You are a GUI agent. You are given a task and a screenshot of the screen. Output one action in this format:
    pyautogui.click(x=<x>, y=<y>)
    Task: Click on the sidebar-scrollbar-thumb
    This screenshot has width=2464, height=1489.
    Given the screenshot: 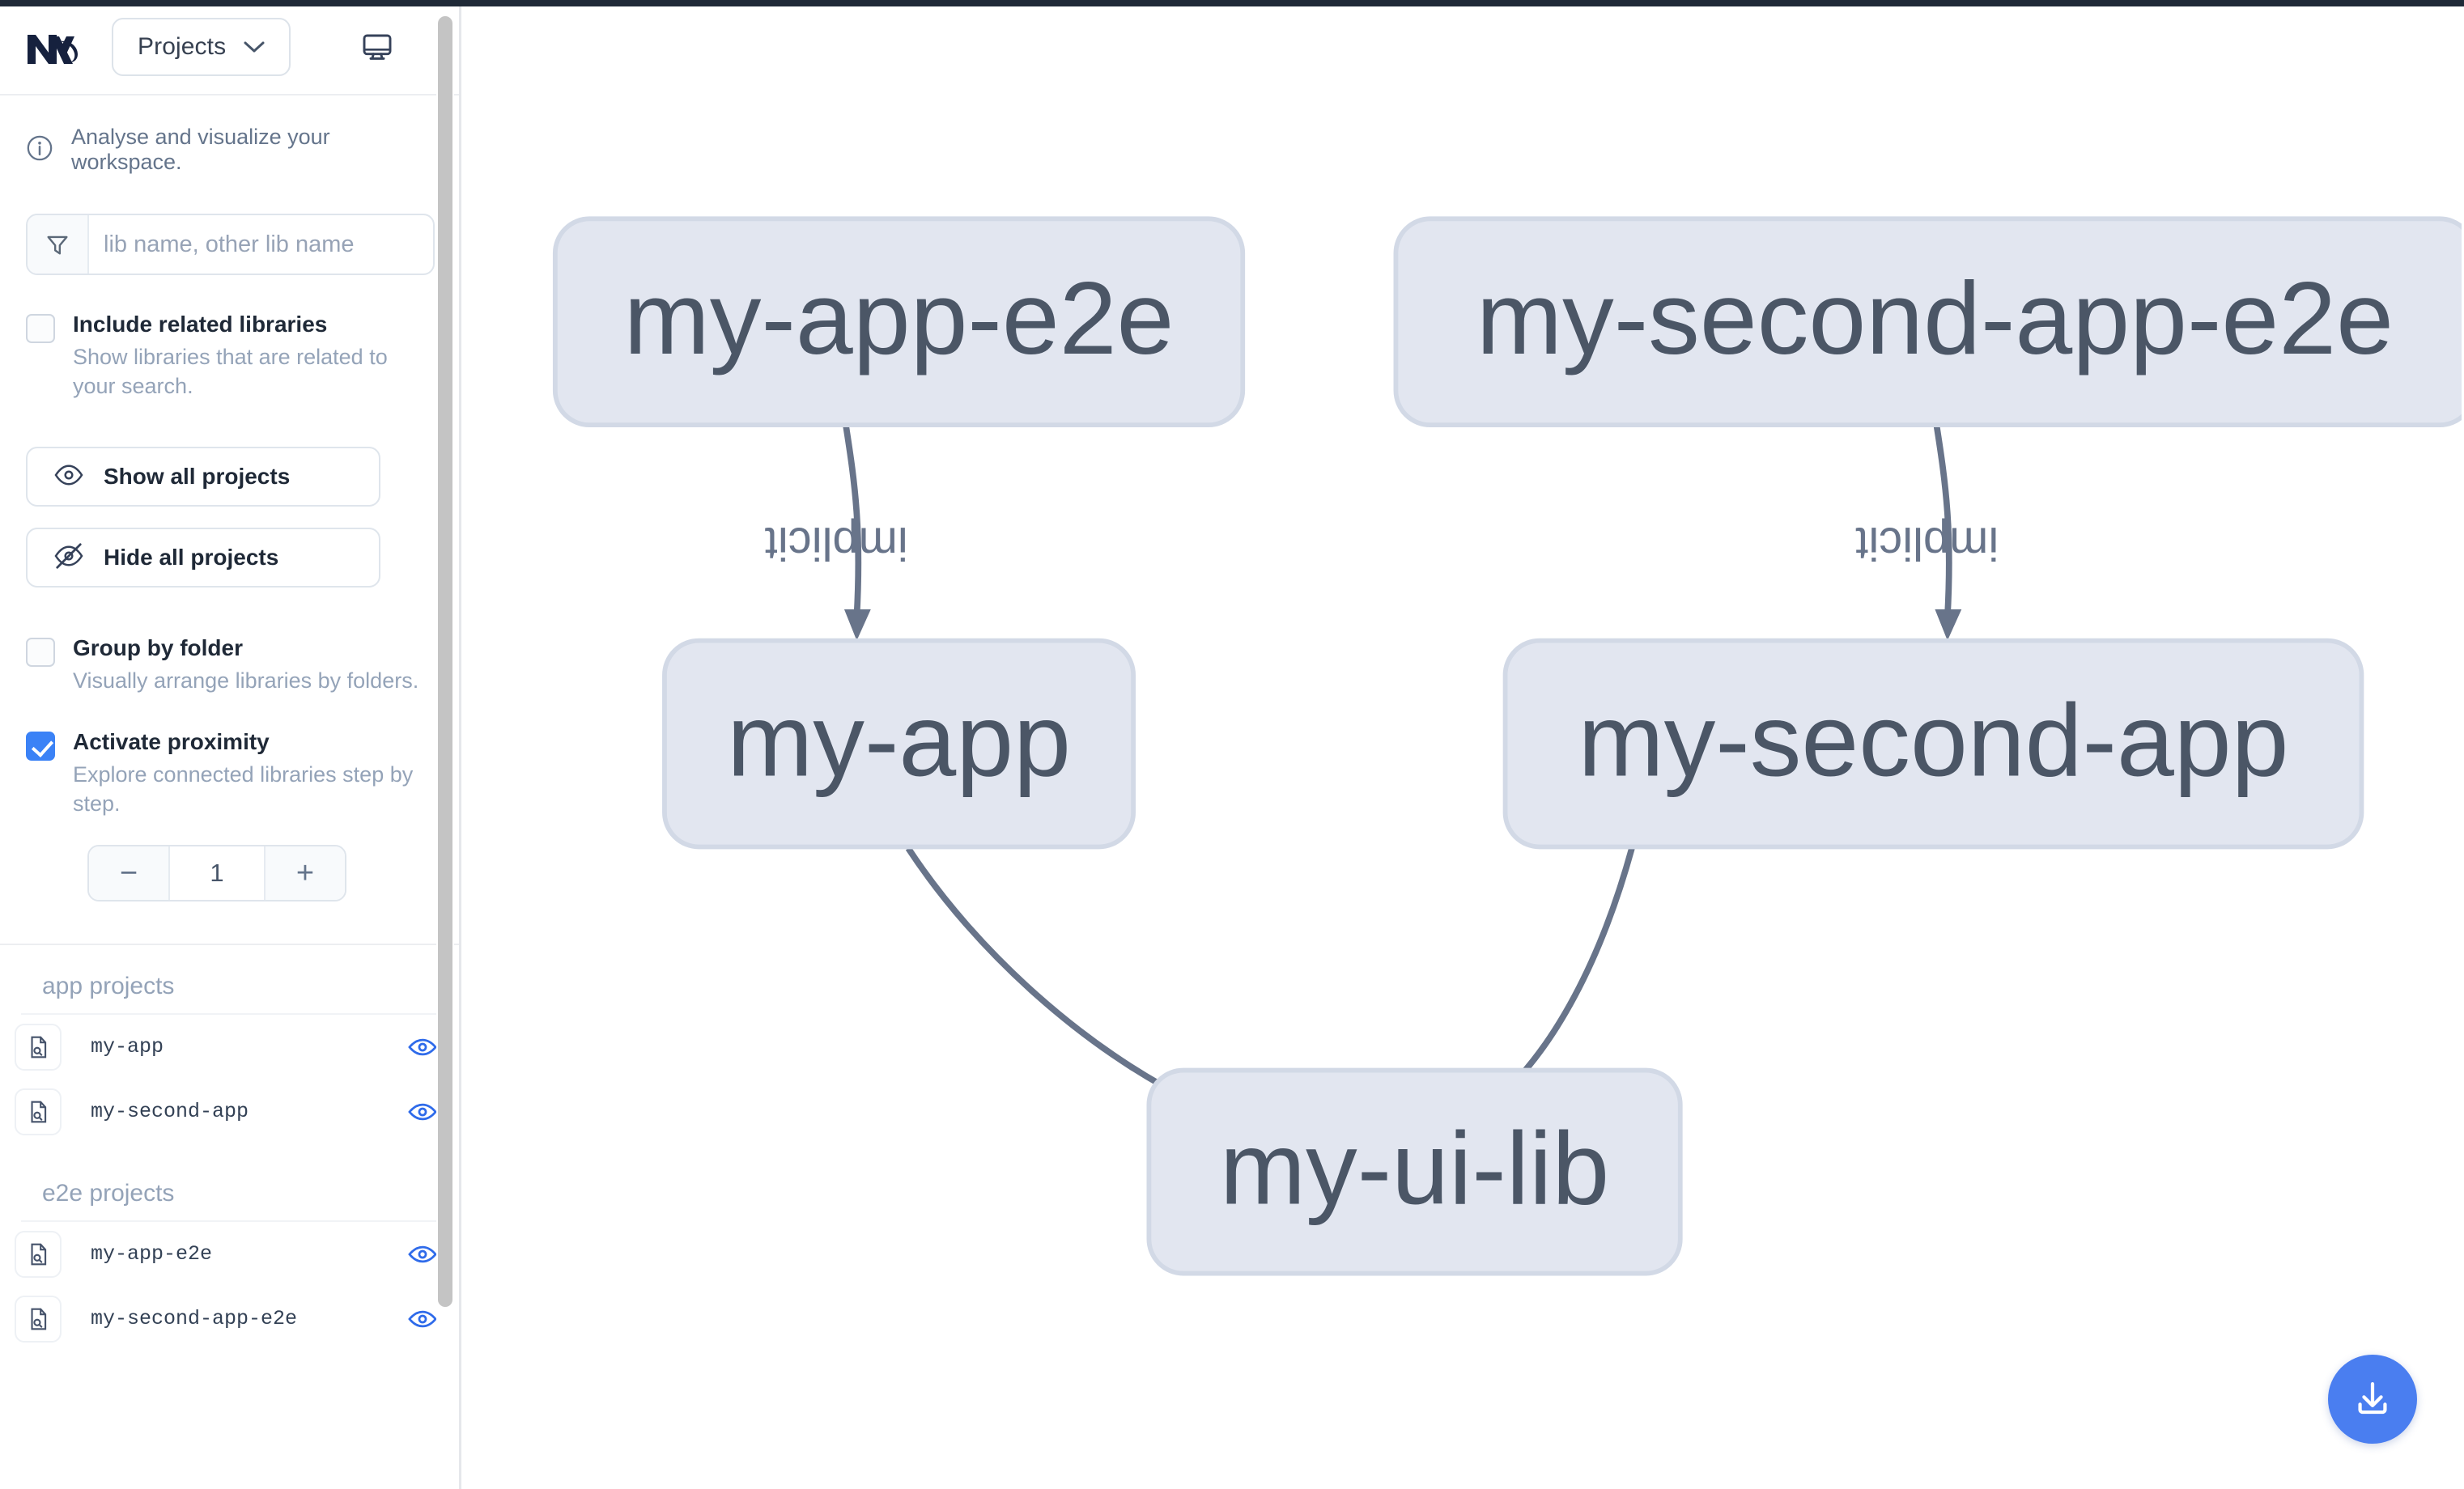 What is the action you would take?
    pyautogui.click(x=445, y=661)
    